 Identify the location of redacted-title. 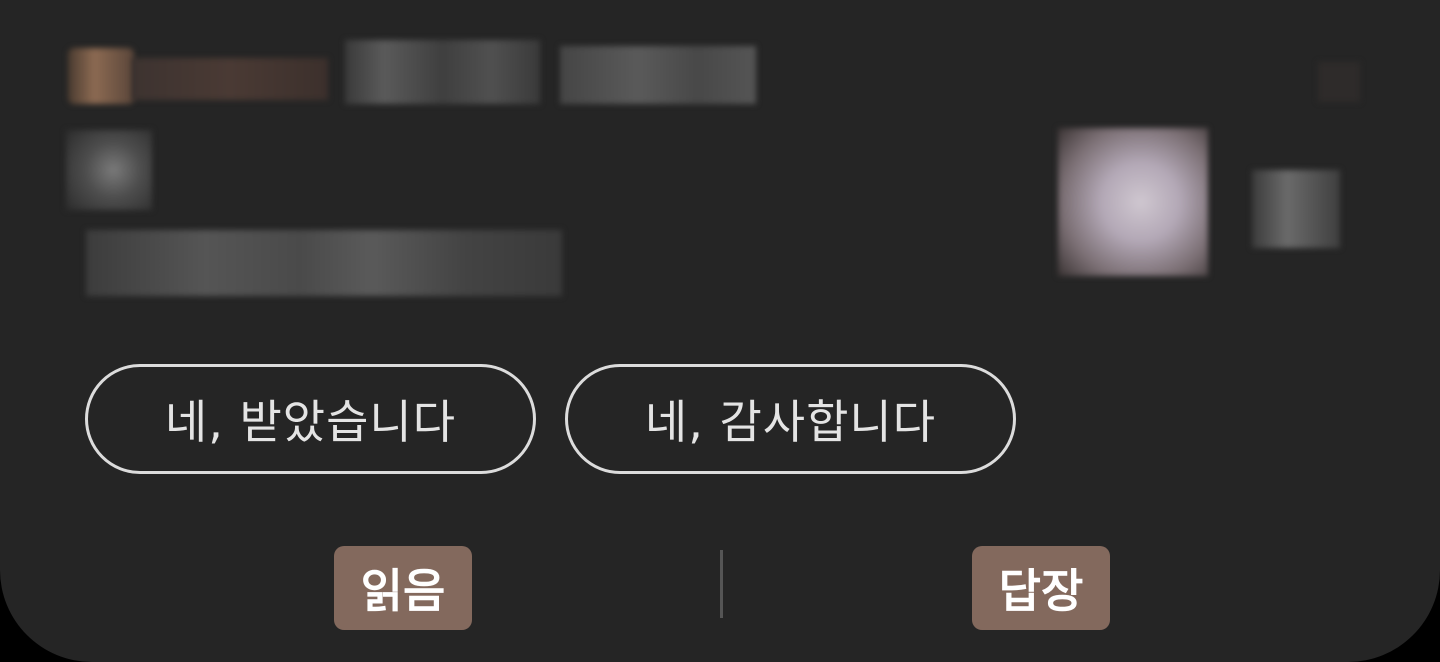
(109, 170).